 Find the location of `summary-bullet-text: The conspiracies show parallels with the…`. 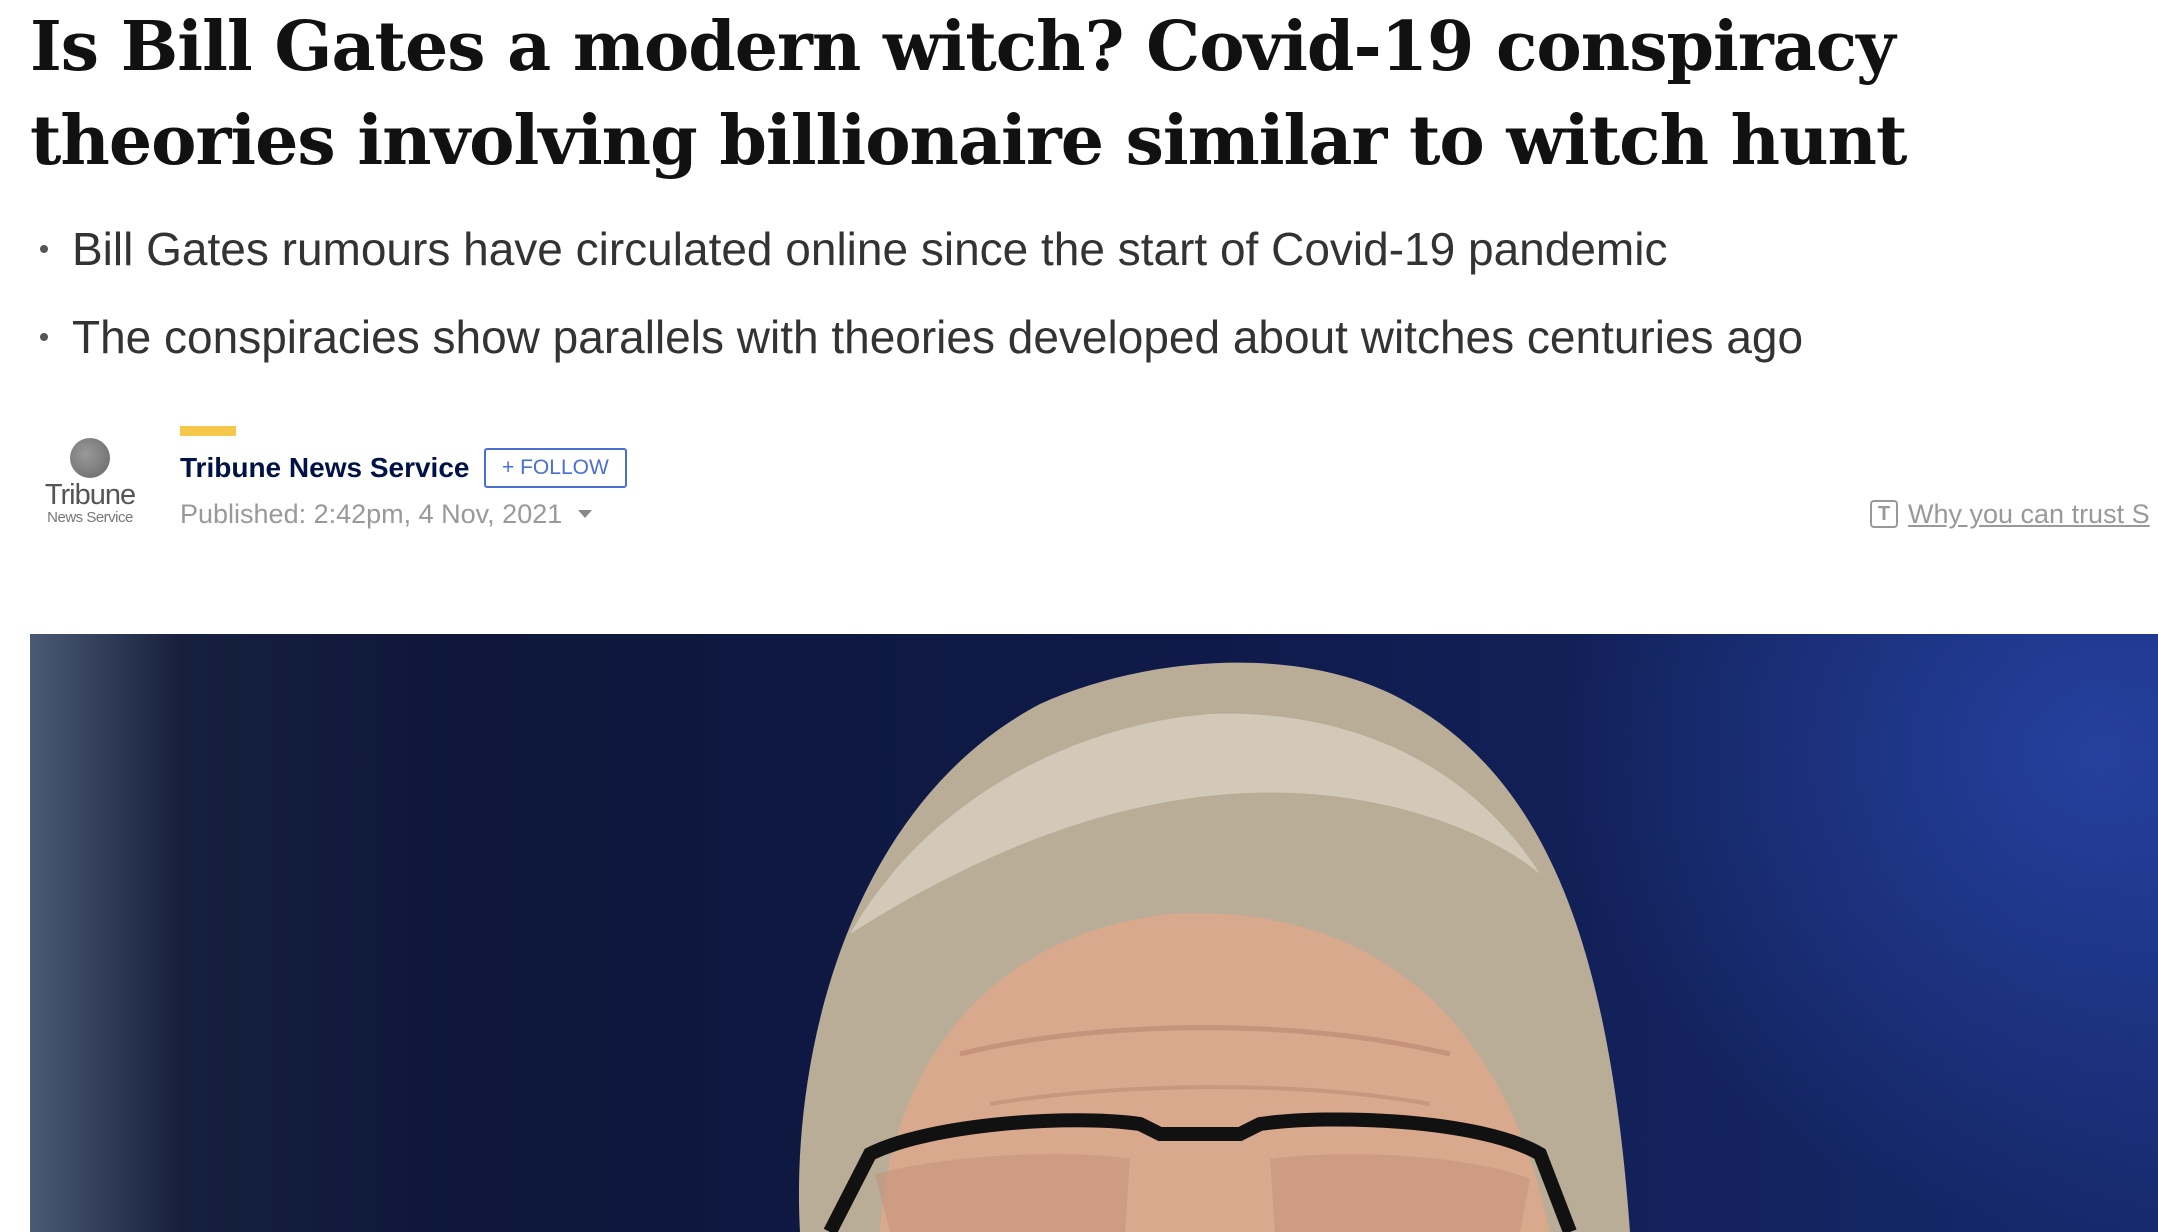

summary-bullet-text: The conspiracies show parallels with the… is located at coordinates (938, 337).